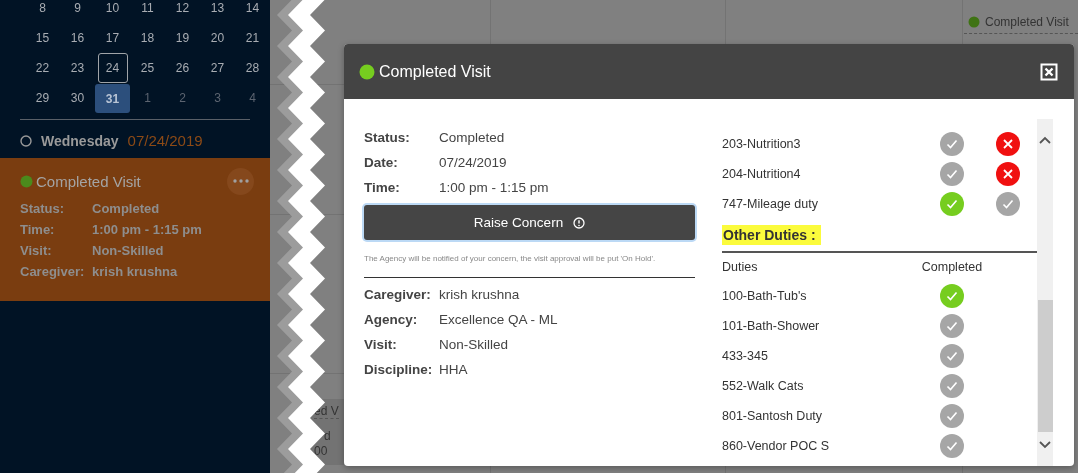 This screenshot has height=473, width=1078. Describe the element at coordinates (112, 68) in the screenshot. I see `calendar-day: 24` at that location.